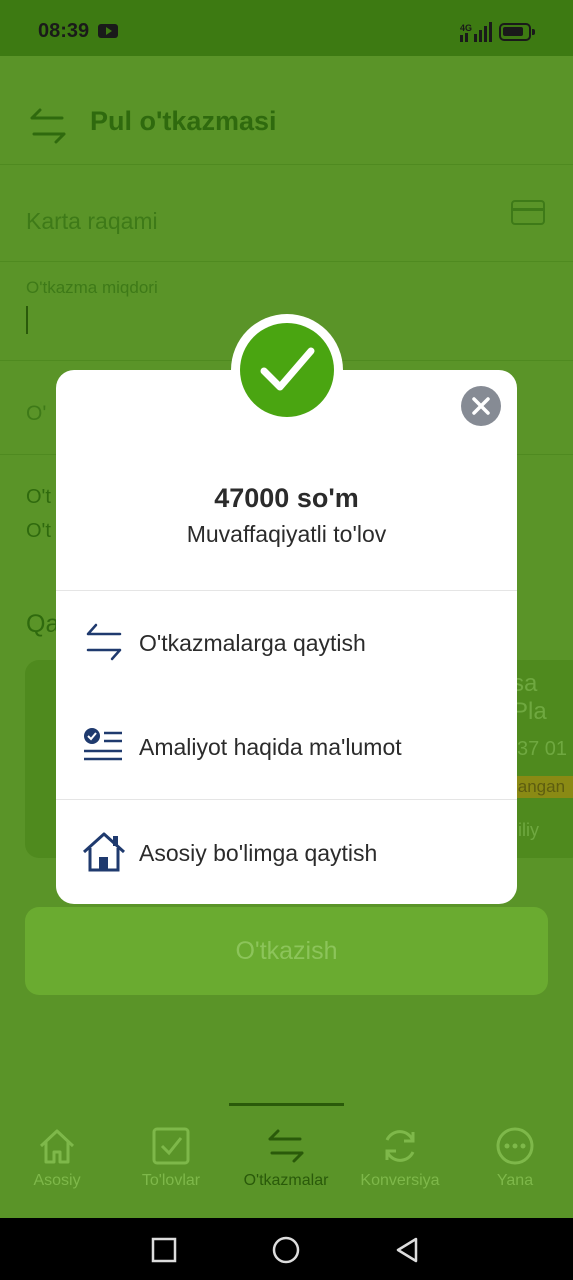 This screenshot has height=1280, width=573. Describe the element at coordinates (286, 1180) in the screenshot. I see `nav-label: O'tkazmalar` at that location.